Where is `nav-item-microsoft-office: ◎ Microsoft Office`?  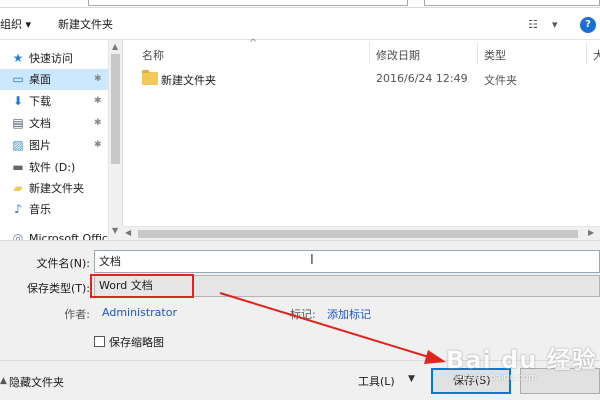
nav-item-microsoft-office: ◎ Microsoft Office is located at coordinates (57, 234).